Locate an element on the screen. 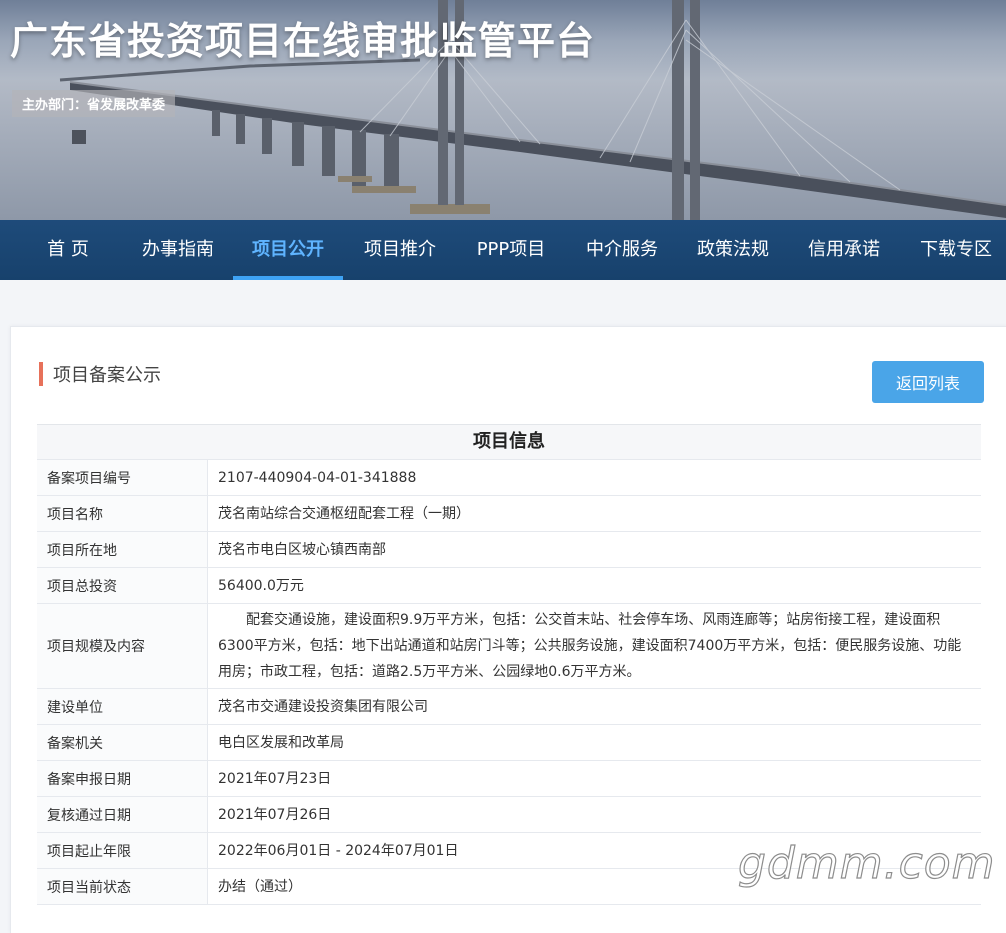 The width and height of the screenshot is (1006, 933). table-row: 项目名称 茂名南站综合交通枢纽配套工程（一期） is located at coordinates (509, 513).